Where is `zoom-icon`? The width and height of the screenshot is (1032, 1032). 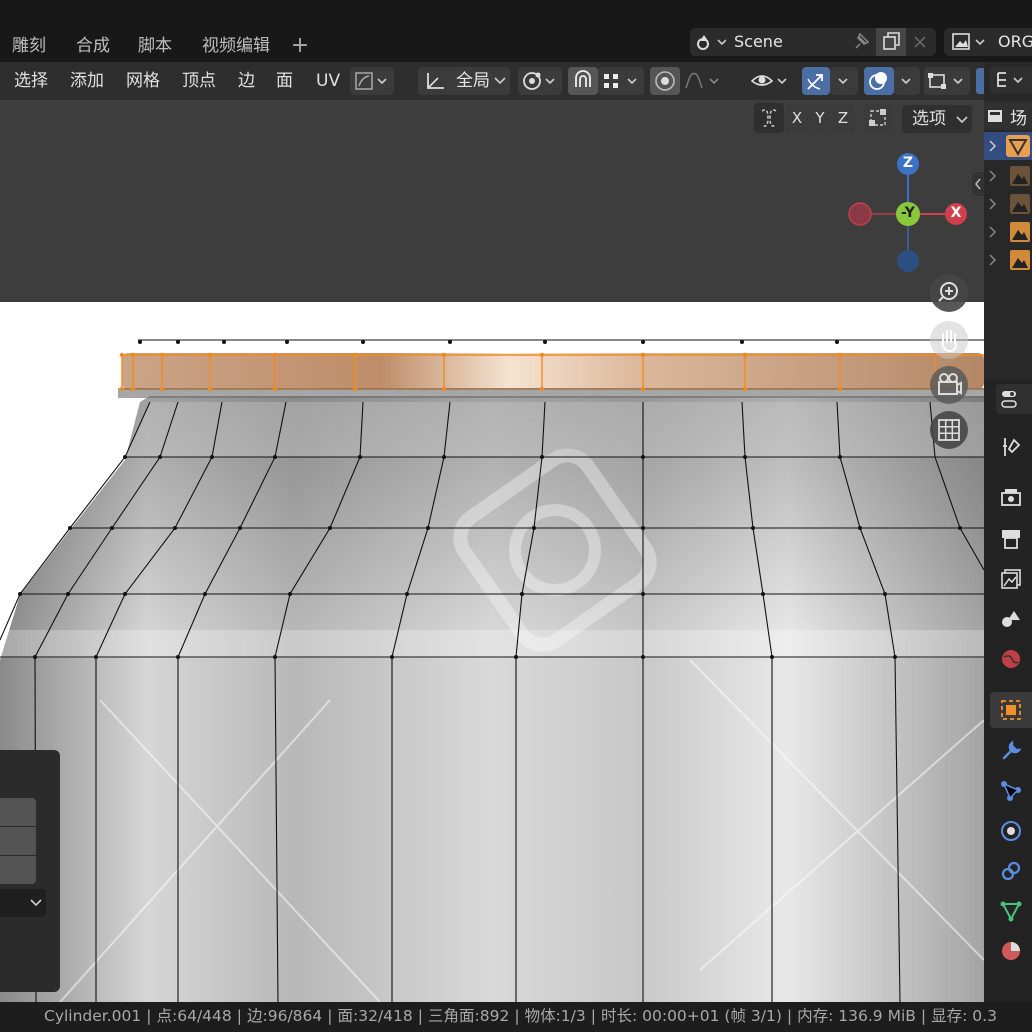 zoom-icon is located at coordinates (948, 292).